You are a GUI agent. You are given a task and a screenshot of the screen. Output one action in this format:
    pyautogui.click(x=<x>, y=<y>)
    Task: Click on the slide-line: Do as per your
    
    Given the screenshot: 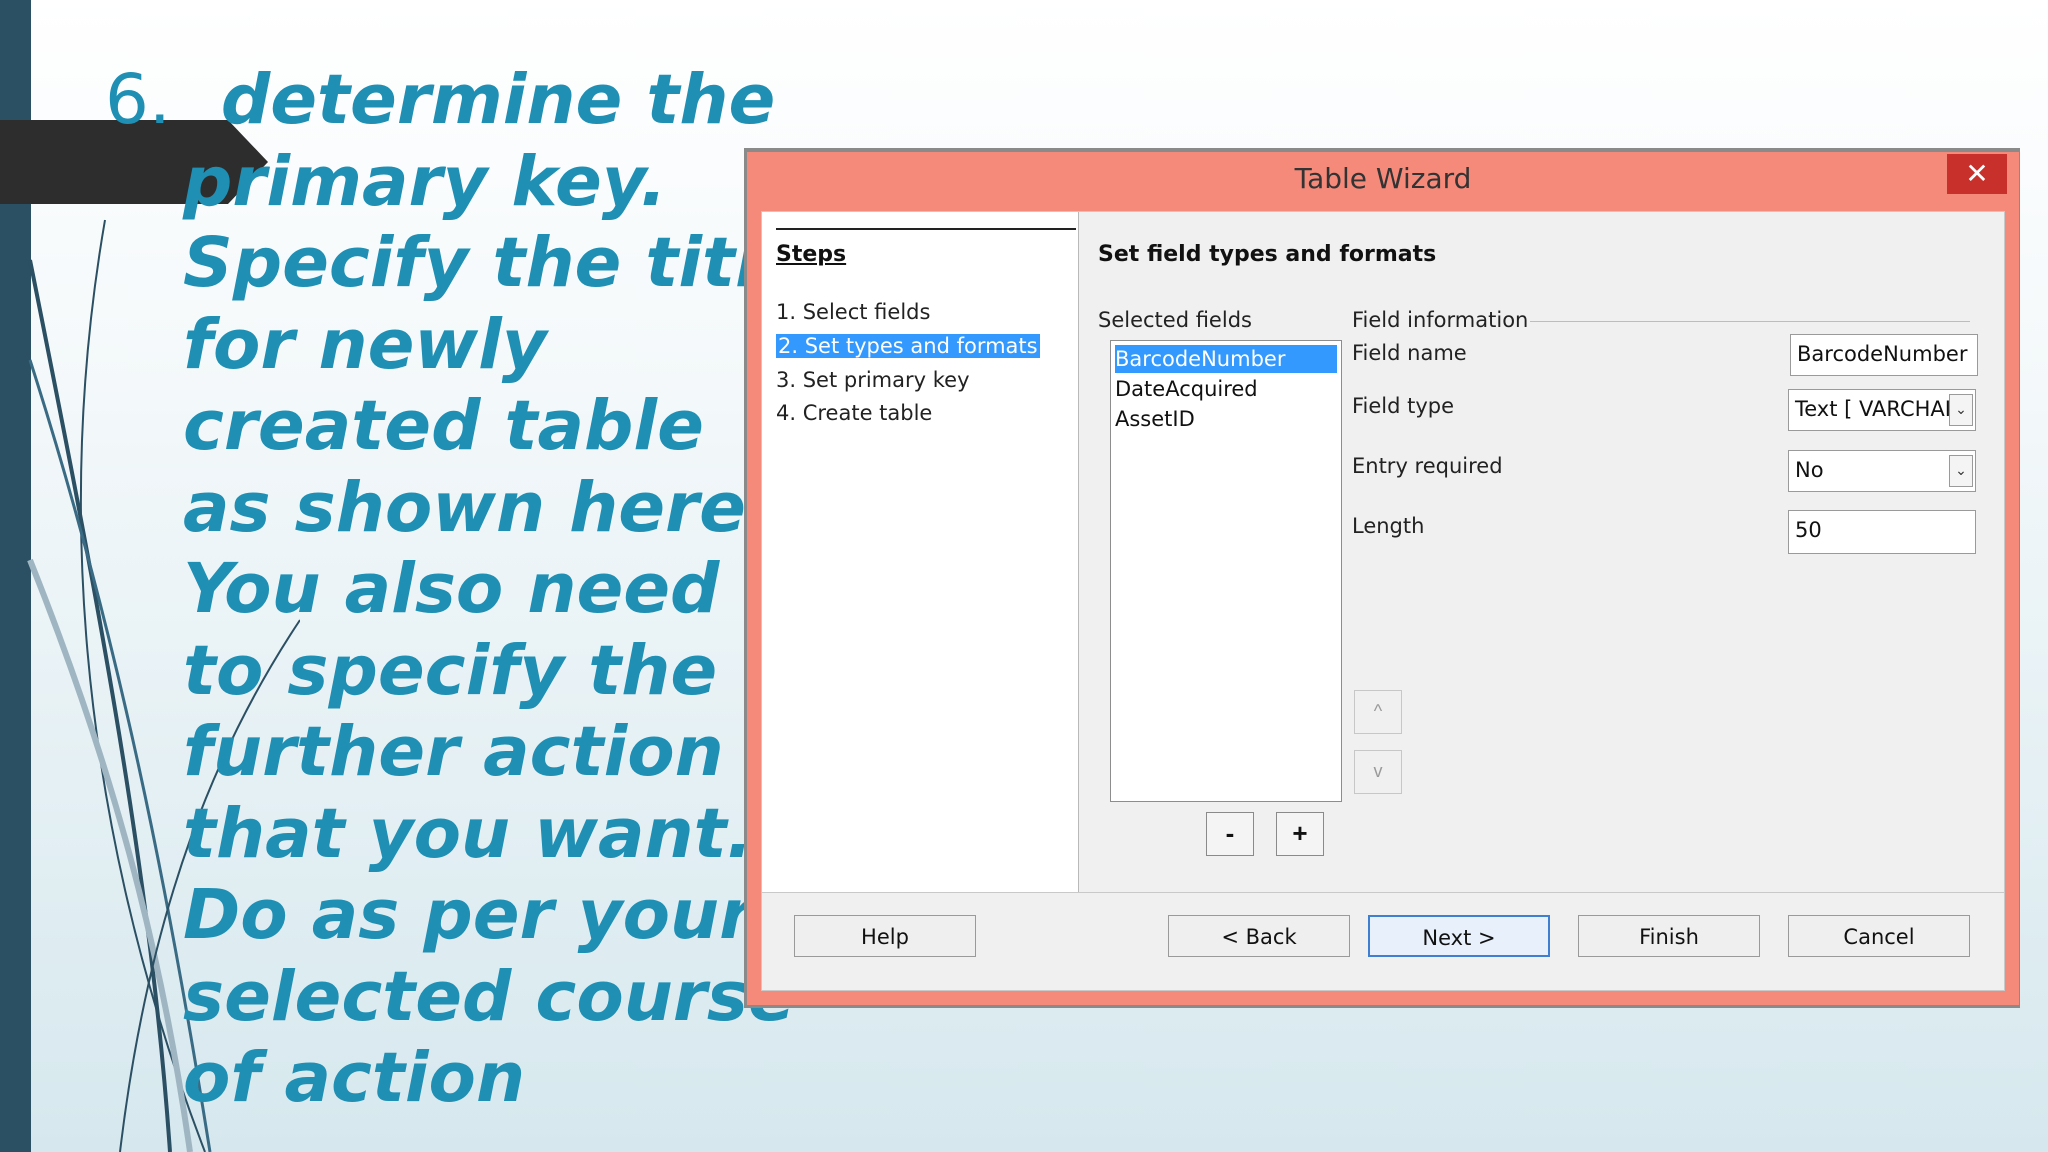 What is the action you would take?
    pyautogui.click(x=468, y=915)
    